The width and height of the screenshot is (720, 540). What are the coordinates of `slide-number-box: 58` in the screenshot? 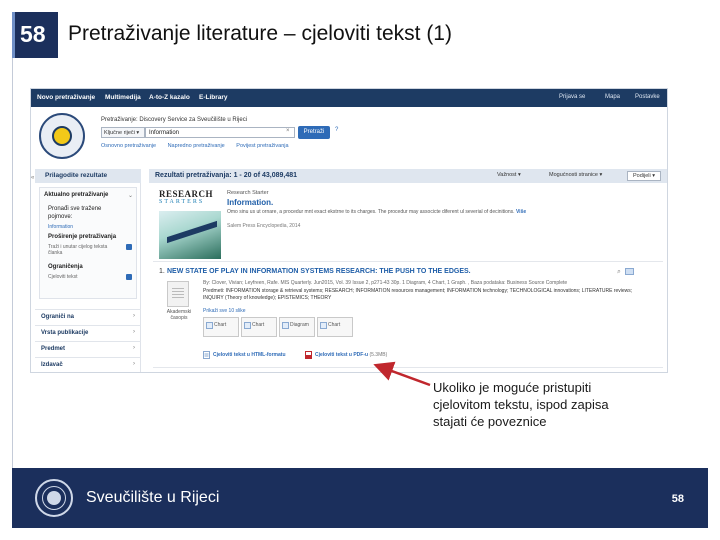 It's located at (35, 35).